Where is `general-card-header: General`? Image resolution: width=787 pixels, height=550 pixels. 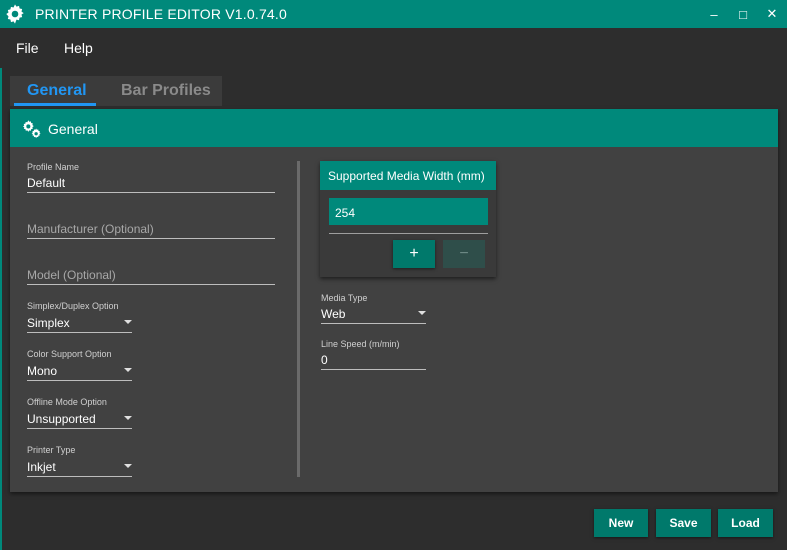 general-card-header: General is located at coordinates (394, 128).